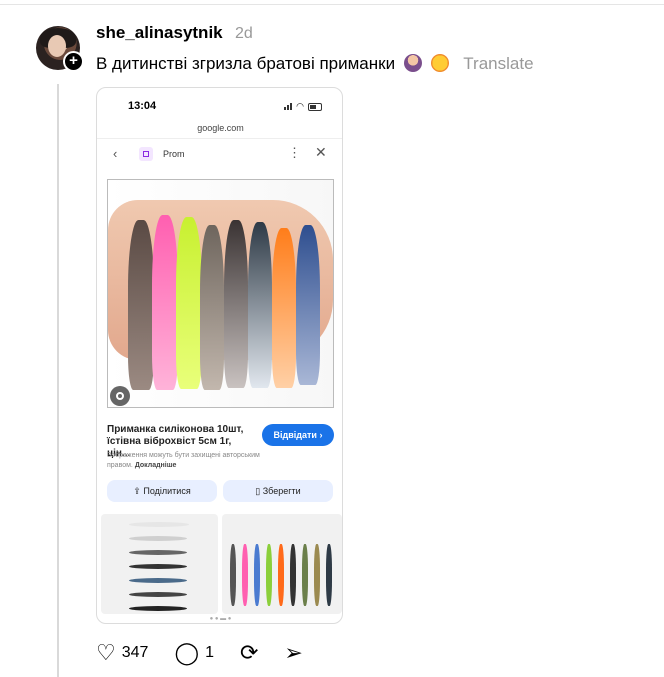  What do you see at coordinates (315, 106) in the screenshot?
I see `battery-icon` at bounding box center [315, 106].